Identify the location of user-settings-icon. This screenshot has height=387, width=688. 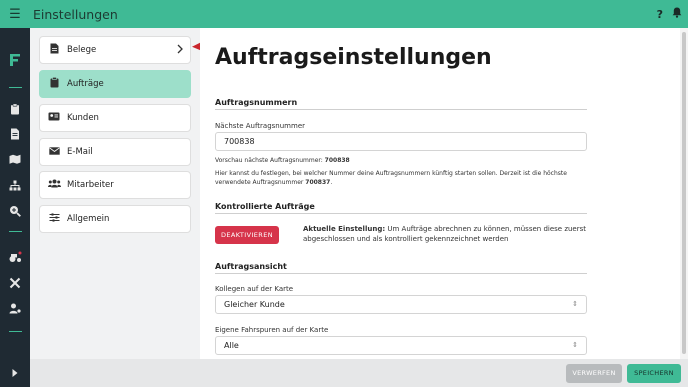
(15, 309).